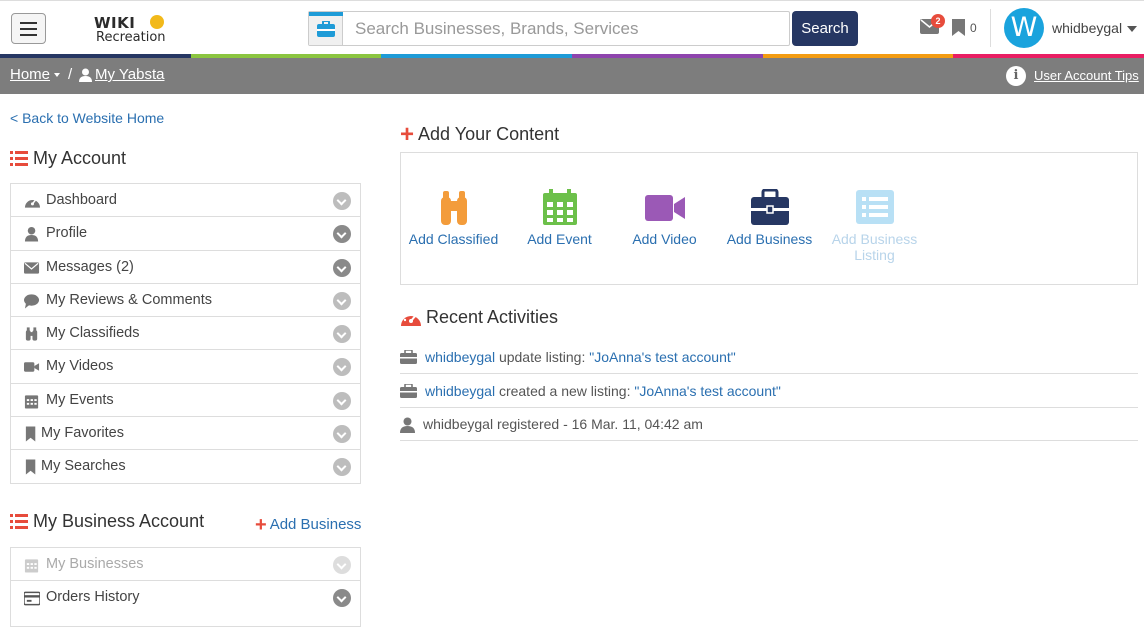 The width and height of the screenshot is (1144, 627). What do you see at coordinates (185, 466) in the screenshot?
I see `sidebar-item-my-searches: My Searches` at bounding box center [185, 466].